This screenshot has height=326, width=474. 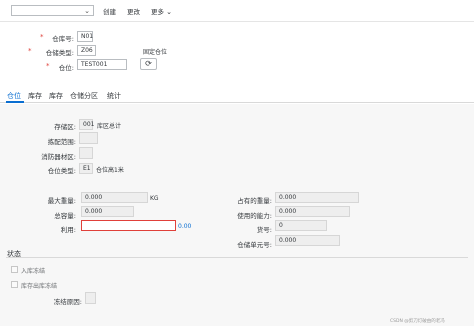 What do you see at coordinates (86, 50) in the screenshot?
I see `storage-type-field: Z06` at bounding box center [86, 50].